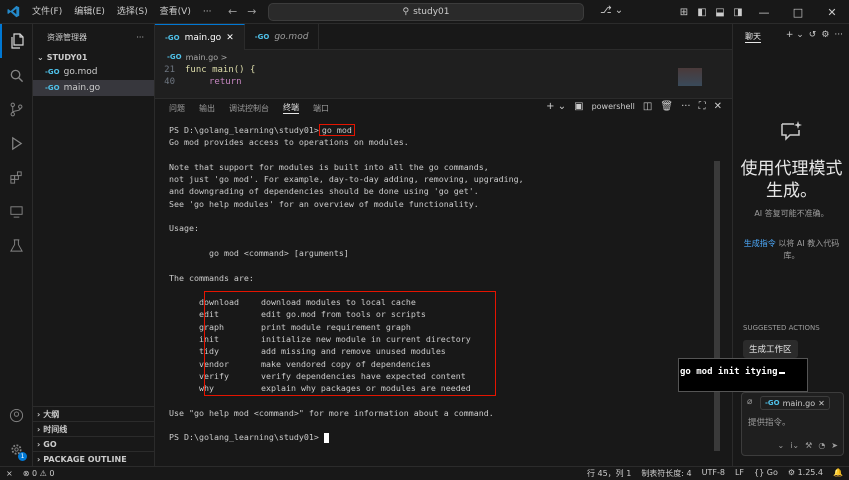  I want to click on encoding: UTF-8, so click(713, 473).